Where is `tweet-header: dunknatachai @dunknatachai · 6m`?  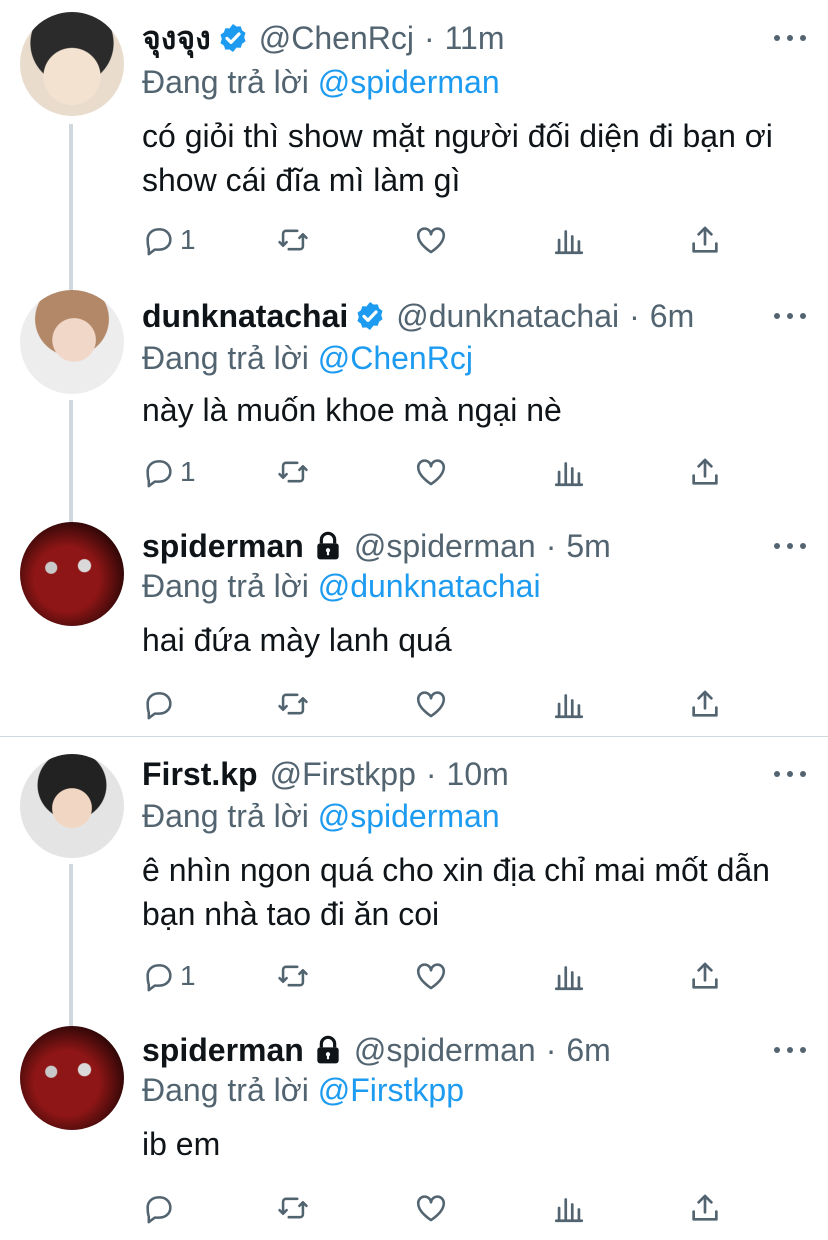 tweet-header: dunknatachai @dunknatachai · 6m is located at coordinates (475, 316).